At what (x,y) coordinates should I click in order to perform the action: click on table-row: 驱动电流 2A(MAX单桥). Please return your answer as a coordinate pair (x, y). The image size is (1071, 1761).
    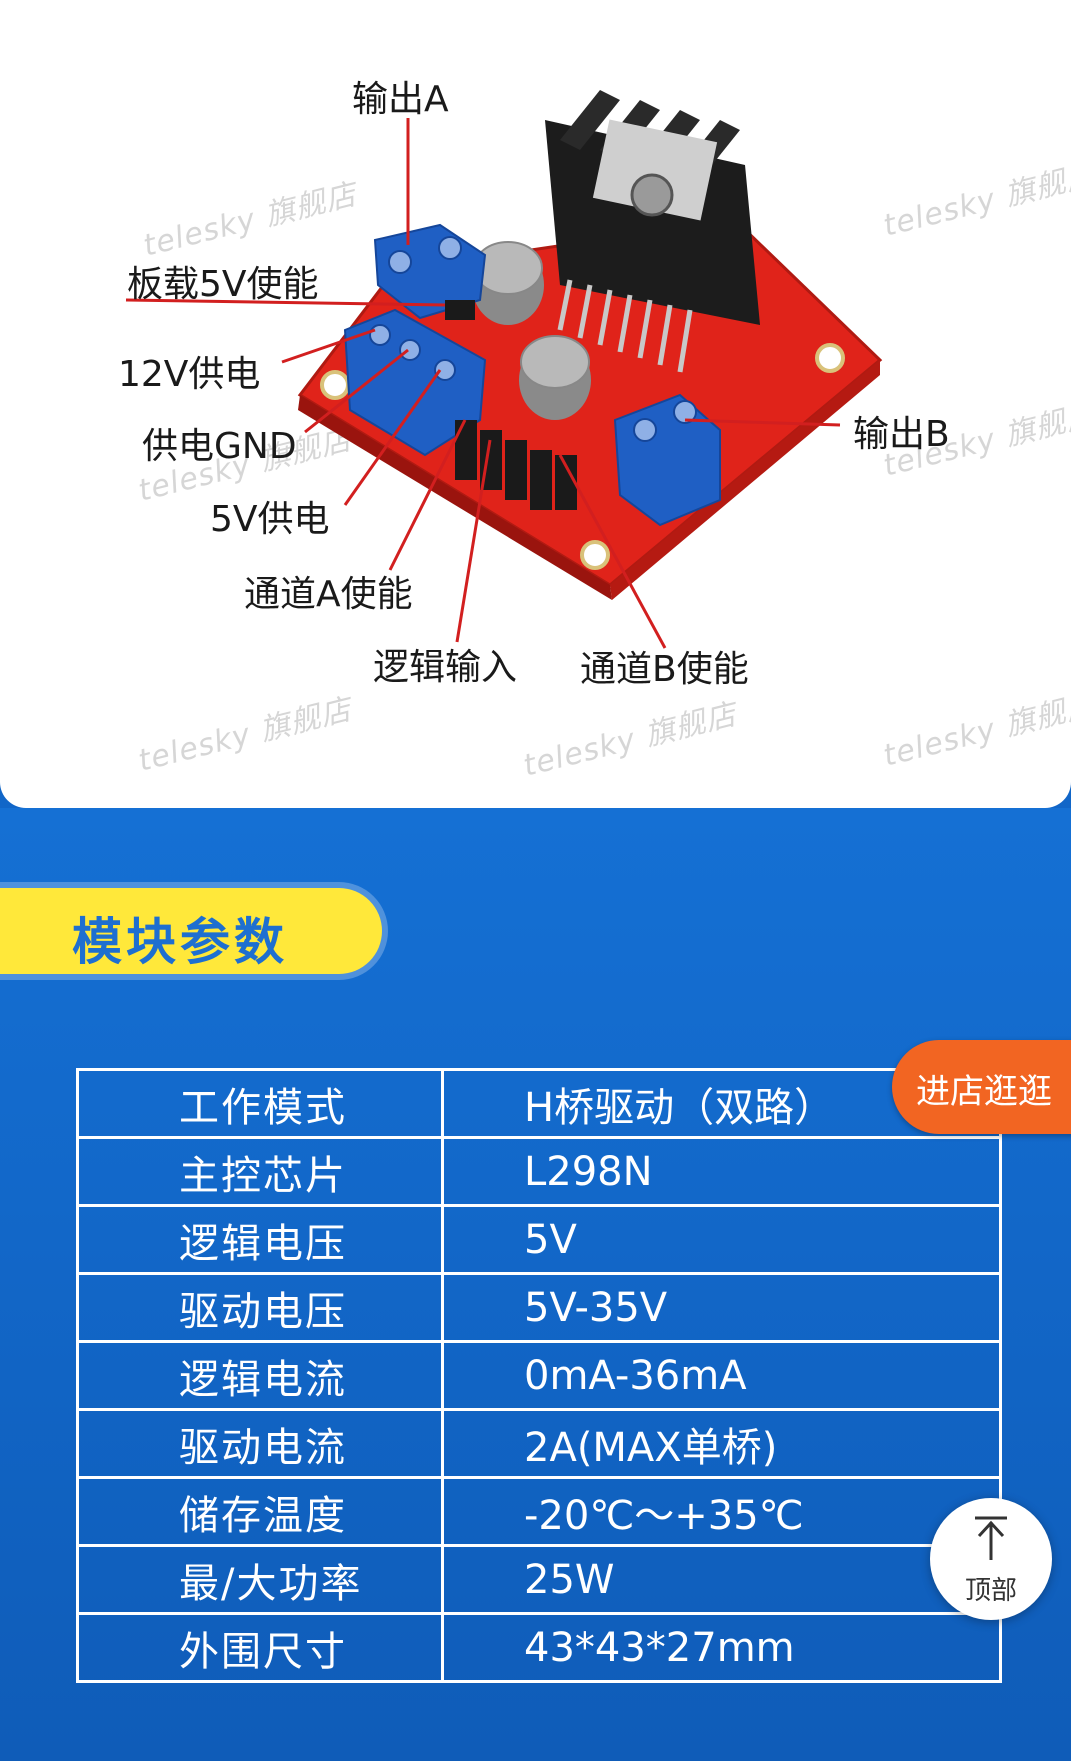
    Looking at the image, I should click on (539, 1443).